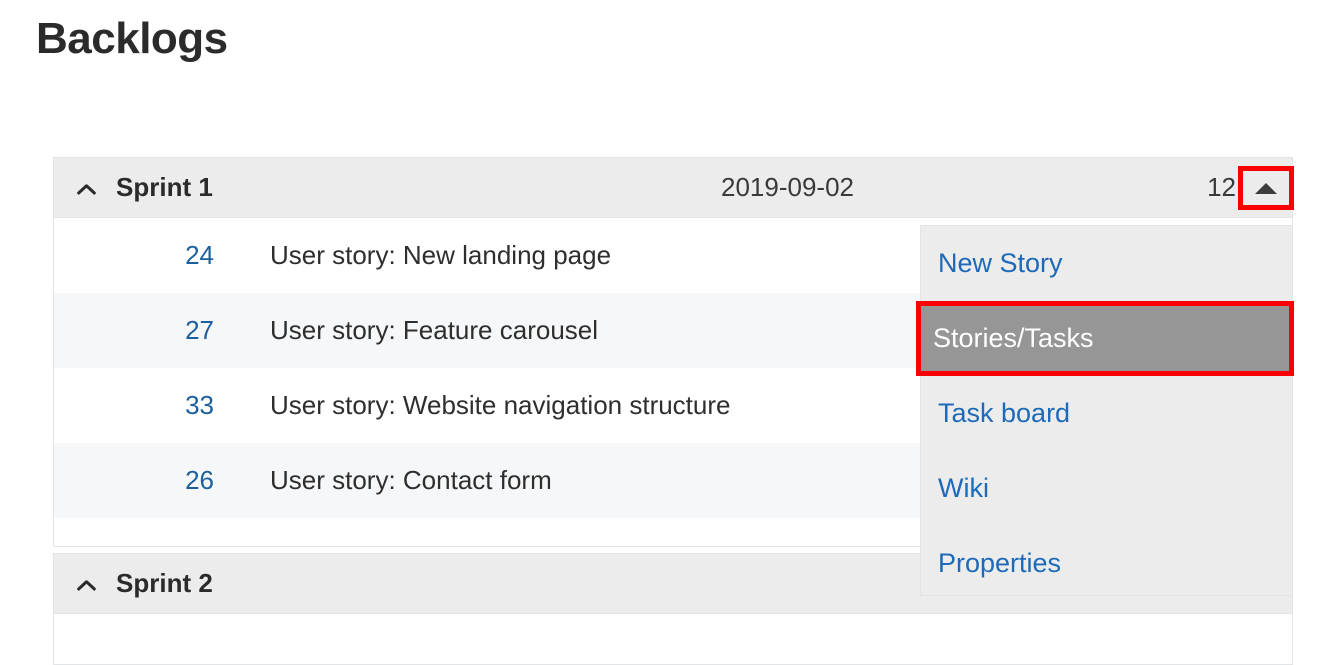 The image size is (1325, 665). Describe the element at coordinates (1106, 263) in the screenshot. I see `menu-item-new-story: New Story` at that location.